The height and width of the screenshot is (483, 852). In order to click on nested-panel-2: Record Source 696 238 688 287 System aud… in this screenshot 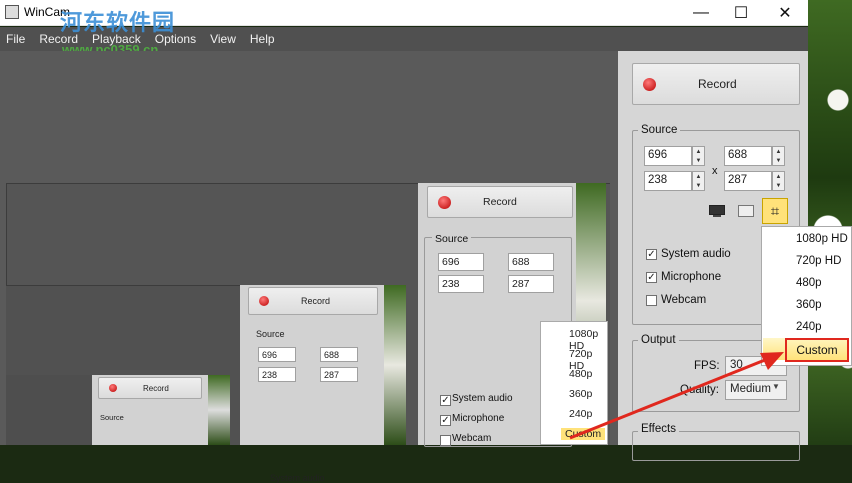, I will do `click(312, 384)`.